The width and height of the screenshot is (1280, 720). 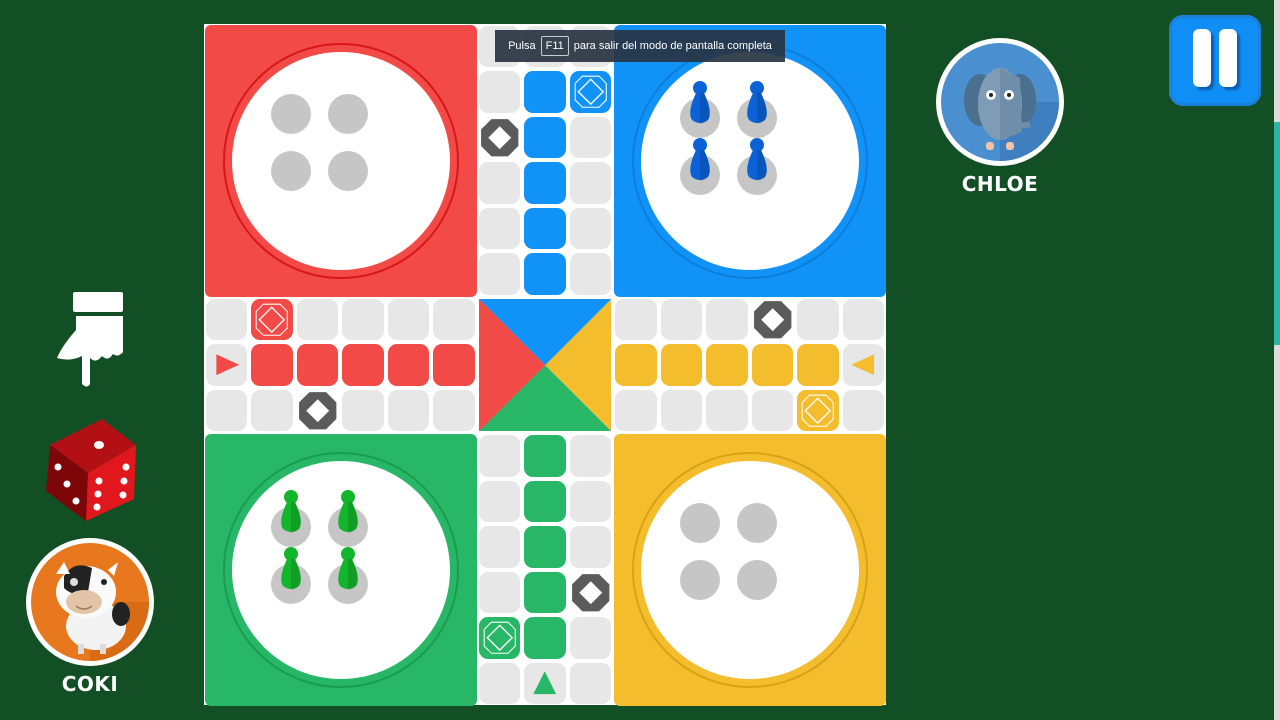 What do you see at coordinates (522, 46) in the screenshot?
I see `fullscreen-notice-prefix: Pulsa` at bounding box center [522, 46].